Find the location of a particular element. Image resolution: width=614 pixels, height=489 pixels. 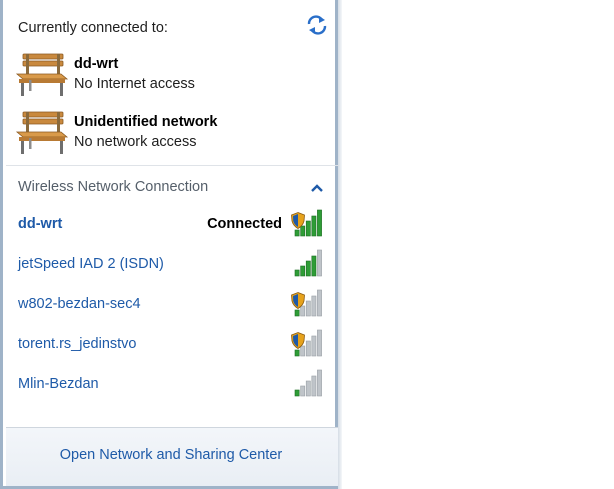

wifi-network-item: Mlin-Bezdan is located at coordinates (171, 384).